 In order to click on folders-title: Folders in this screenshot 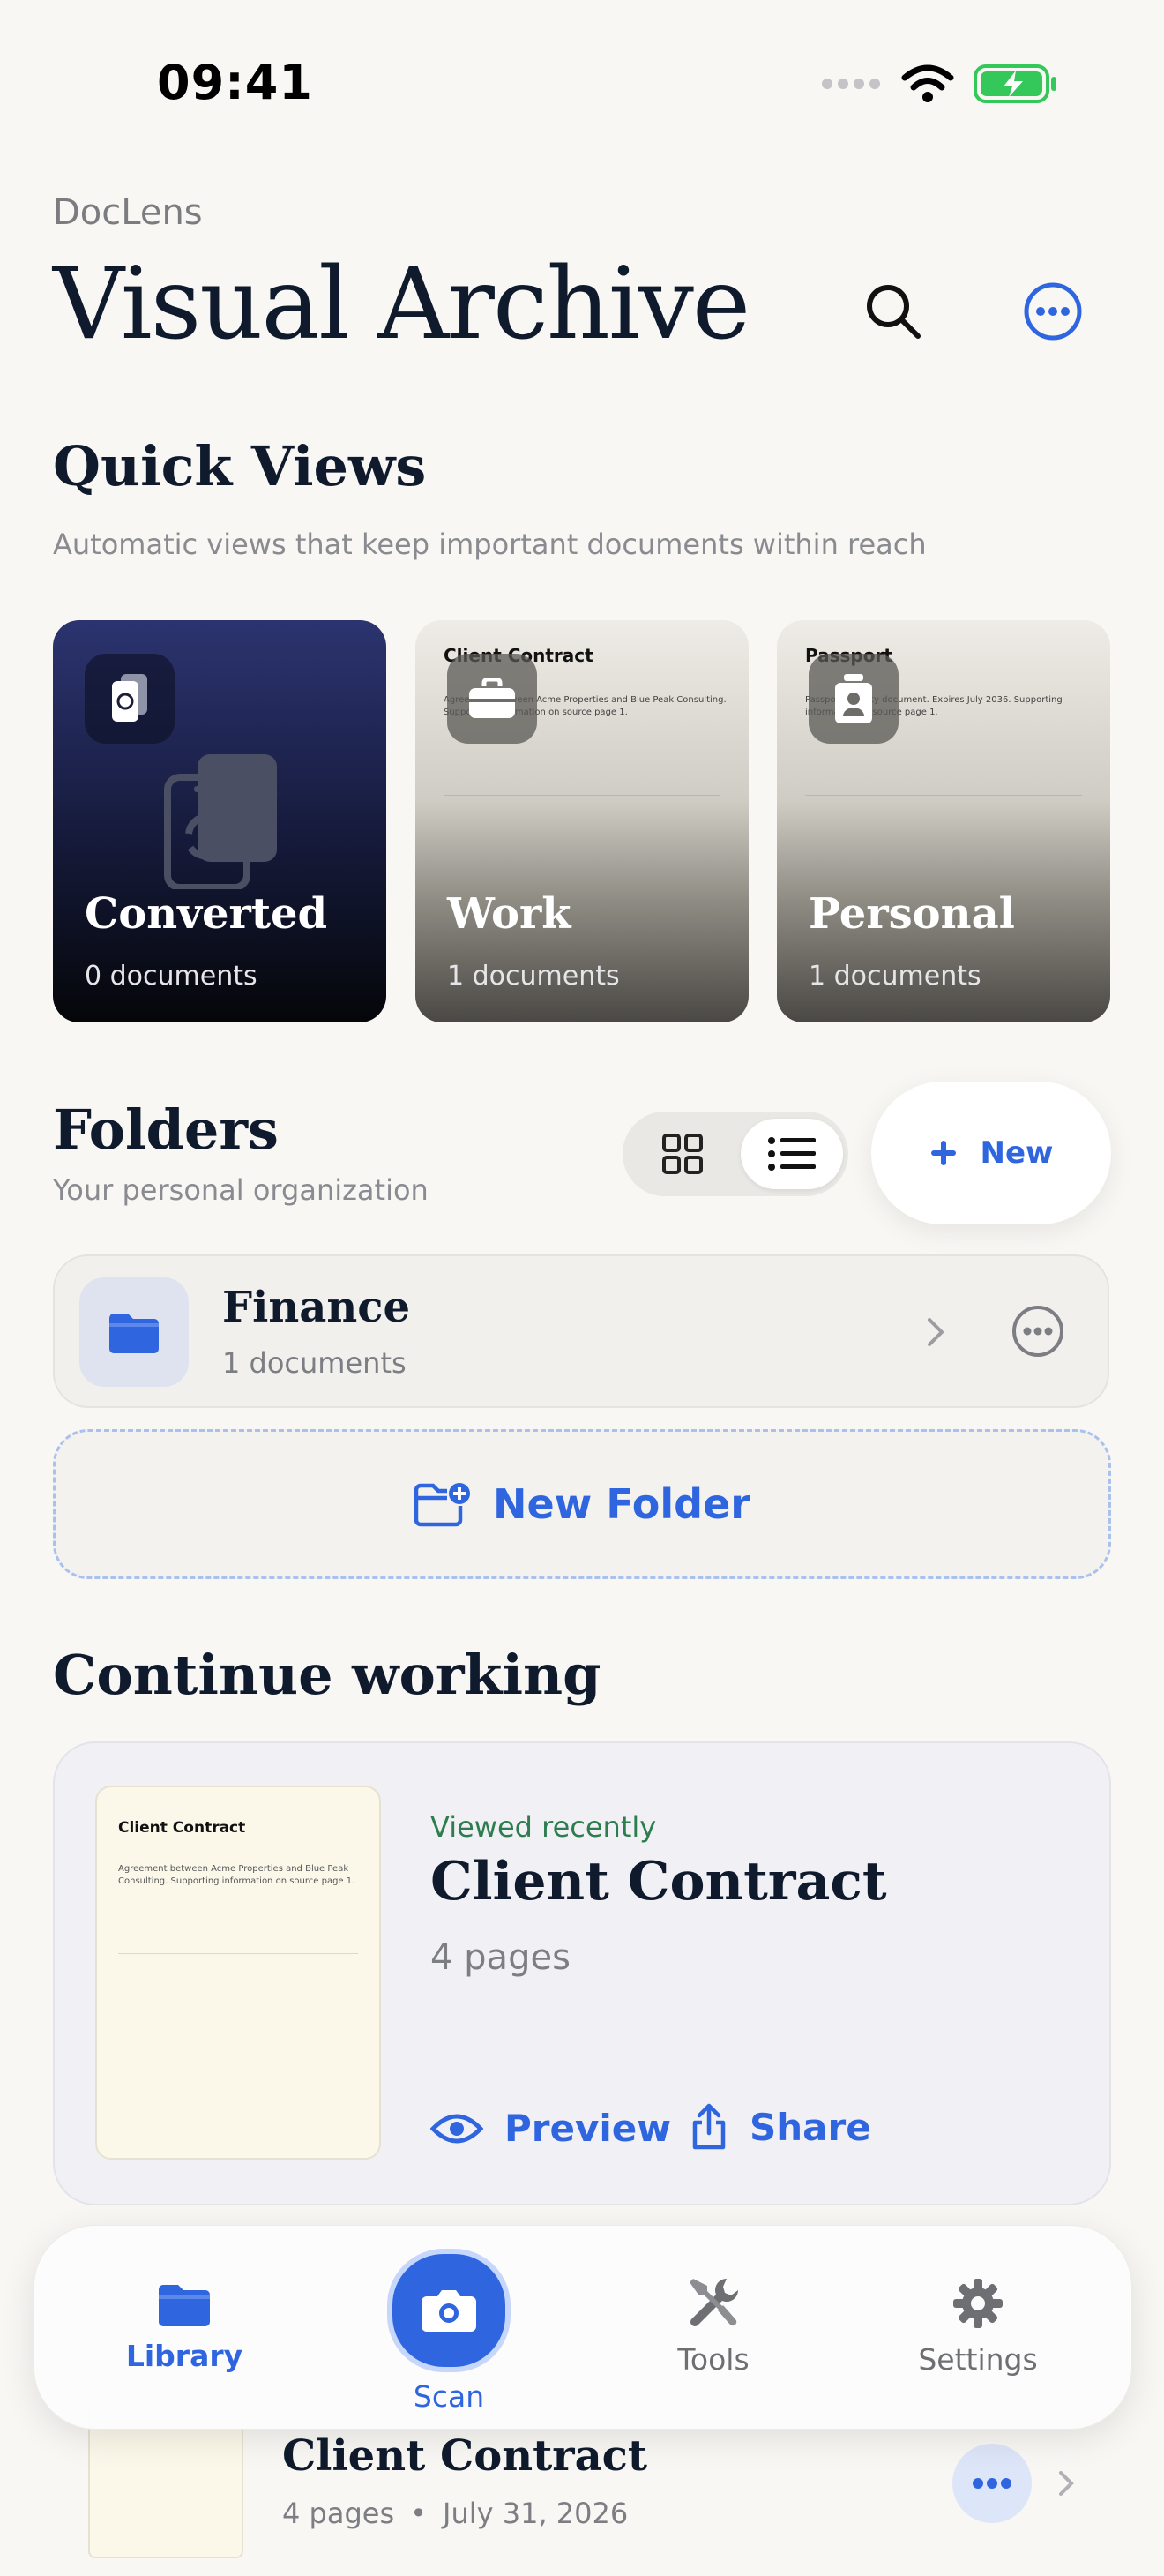, I will do `click(166, 1129)`.